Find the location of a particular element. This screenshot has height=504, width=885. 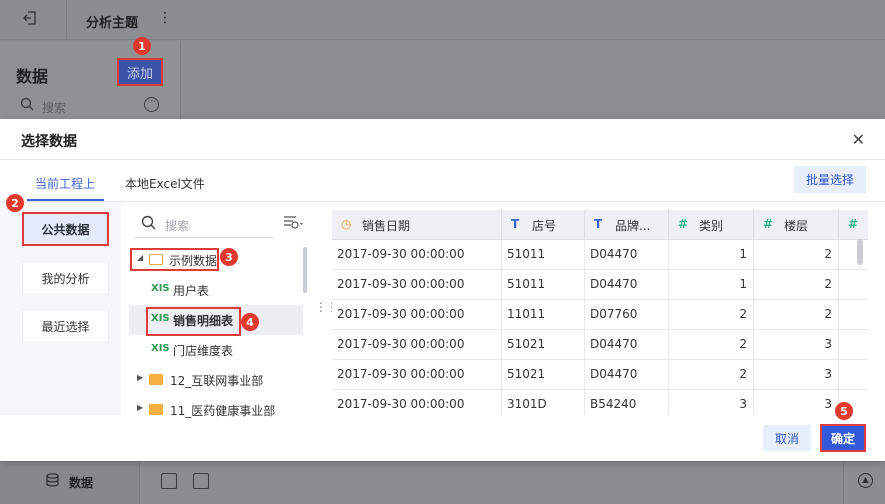

table-cell: 3101D is located at coordinates (543, 402).